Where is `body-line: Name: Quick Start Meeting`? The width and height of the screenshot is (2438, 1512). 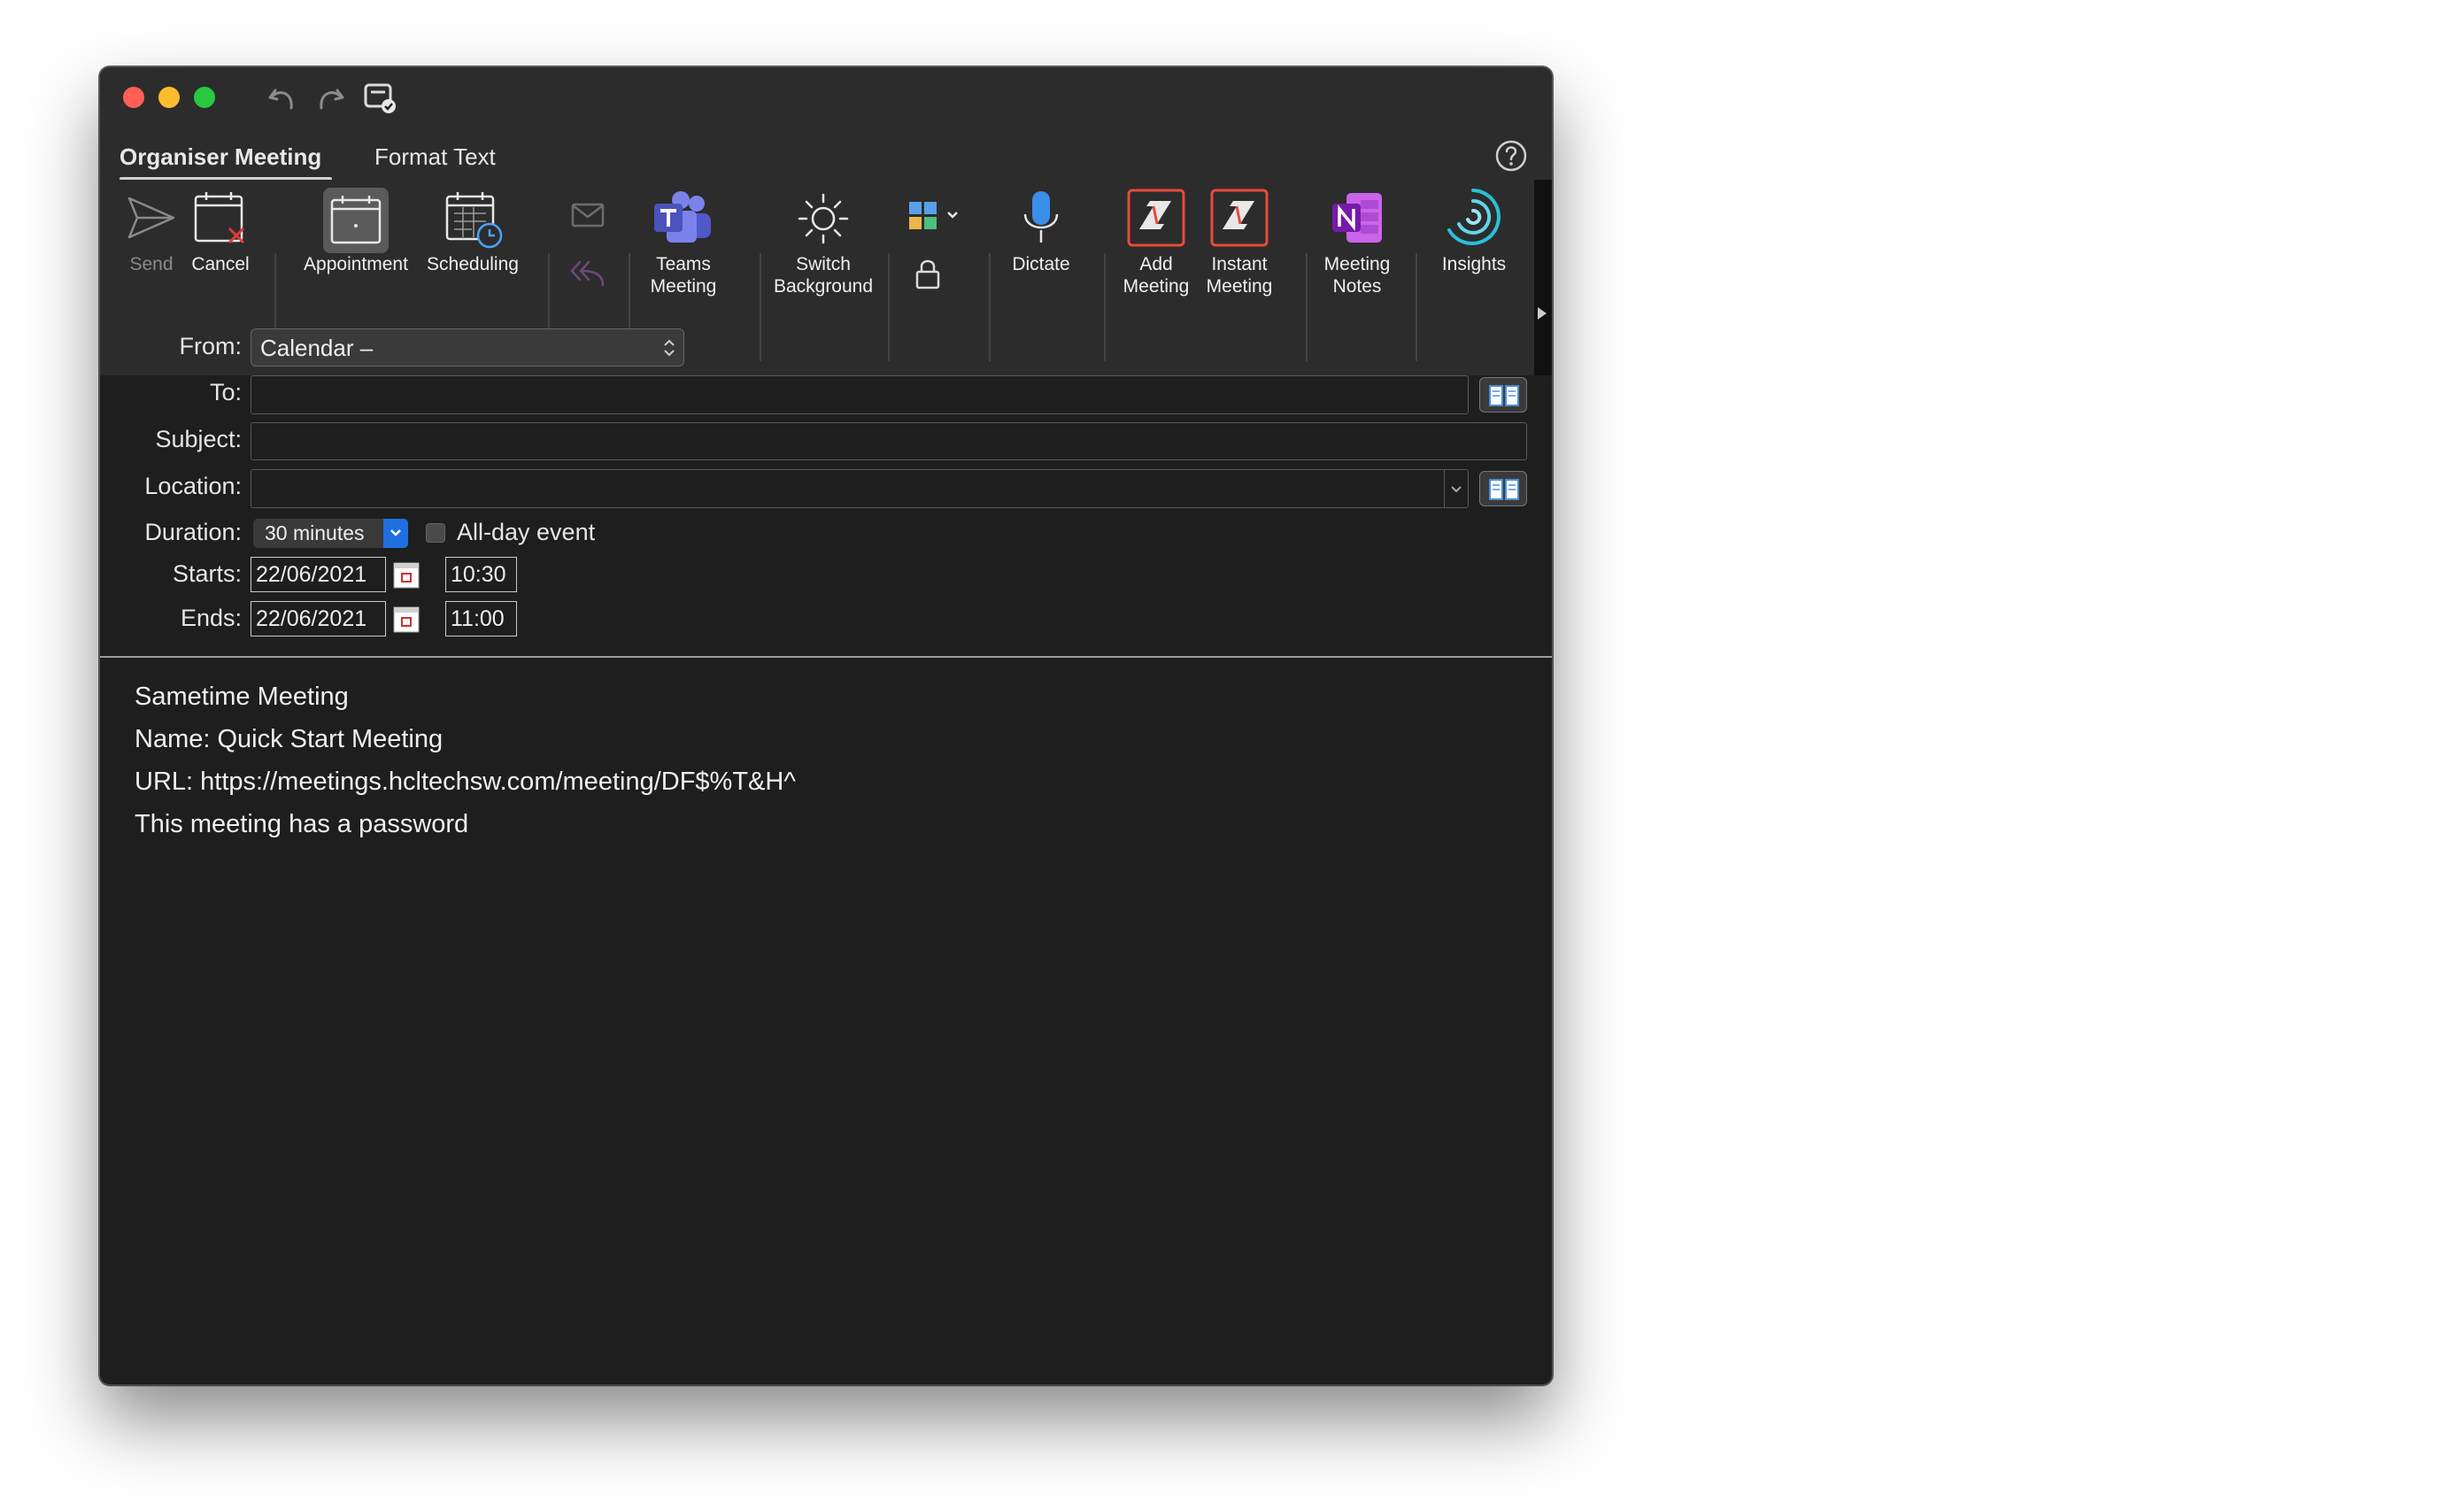 body-line: Name: Quick Start Meeting is located at coordinates (289, 739).